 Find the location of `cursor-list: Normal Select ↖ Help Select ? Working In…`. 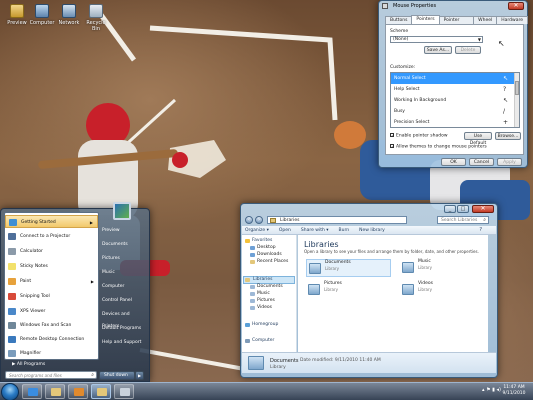

cursor-list: Normal Select ↖ Help Select ? Working In… is located at coordinates (455, 100).